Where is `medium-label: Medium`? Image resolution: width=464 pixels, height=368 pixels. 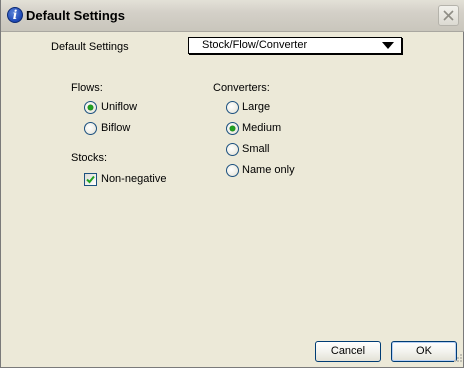 medium-label: Medium is located at coordinates (261, 128).